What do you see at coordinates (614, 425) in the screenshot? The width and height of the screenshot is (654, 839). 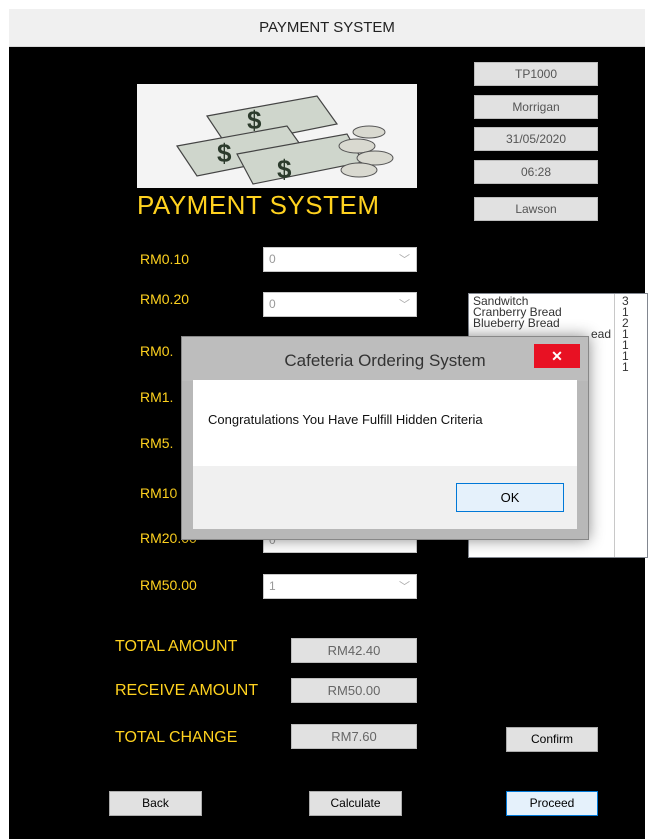 I see `list-divider` at bounding box center [614, 425].